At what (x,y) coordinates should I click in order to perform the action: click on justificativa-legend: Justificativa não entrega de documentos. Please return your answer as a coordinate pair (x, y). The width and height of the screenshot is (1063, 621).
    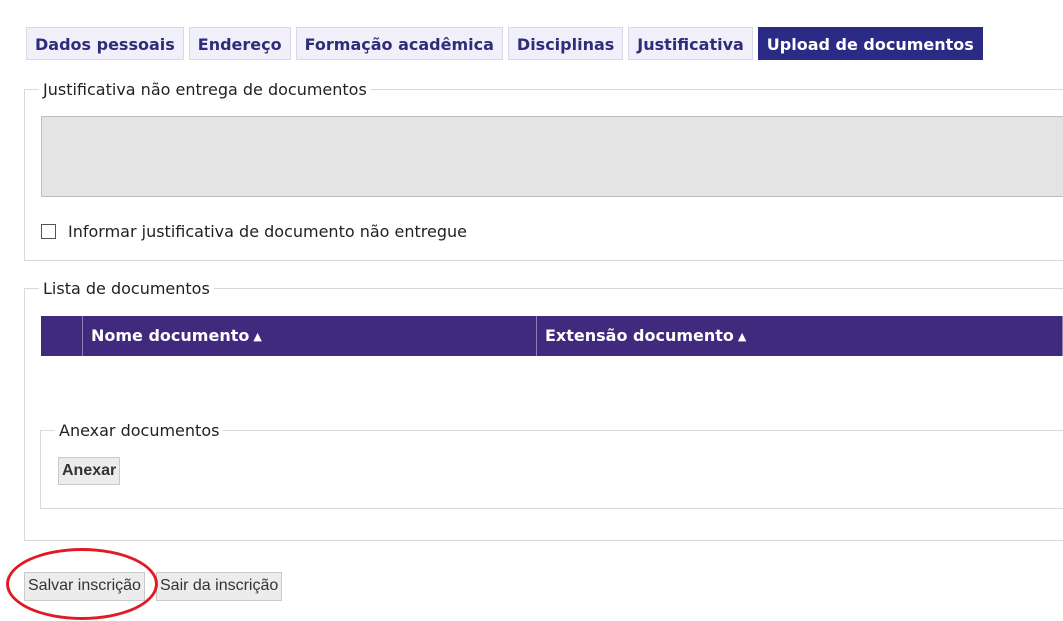
    Looking at the image, I should click on (205, 89).